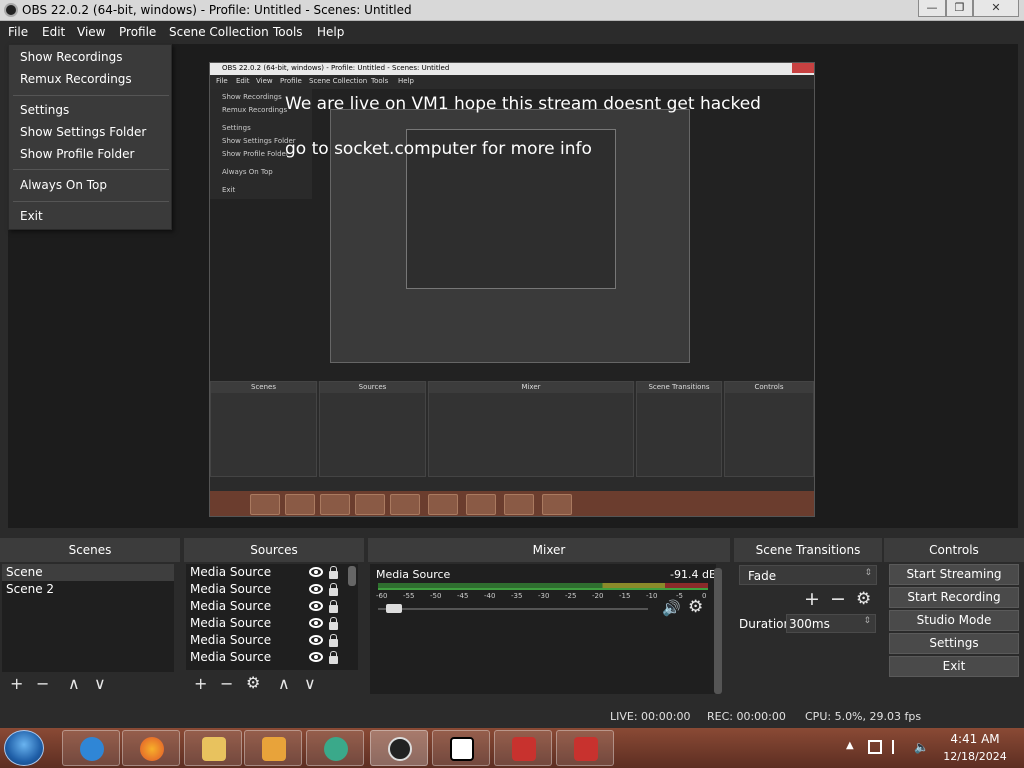  What do you see at coordinates (330, 32) in the screenshot?
I see `menu-help: Help` at bounding box center [330, 32].